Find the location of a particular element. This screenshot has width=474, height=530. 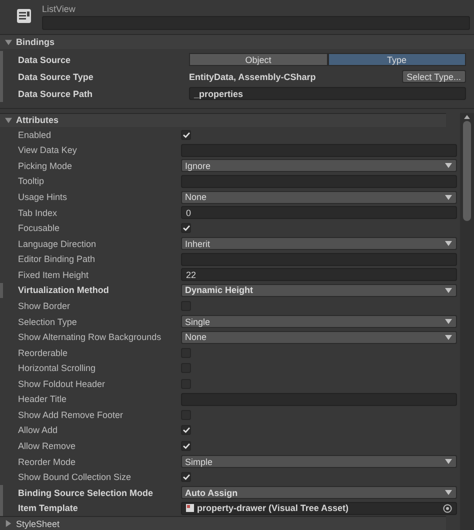

toggle-option: Object is located at coordinates (258, 59).